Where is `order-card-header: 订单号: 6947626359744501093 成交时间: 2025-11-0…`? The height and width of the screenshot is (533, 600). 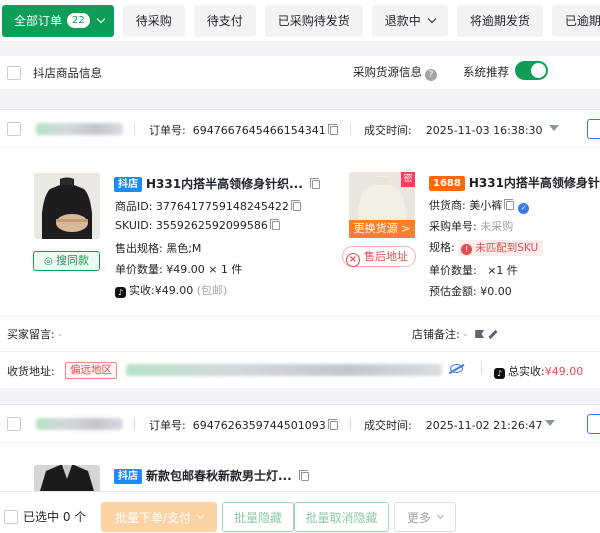 order-card-header: 订单号: 6947626359744501093 成交时间: 2025-11-0… is located at coordinates (300, 423).